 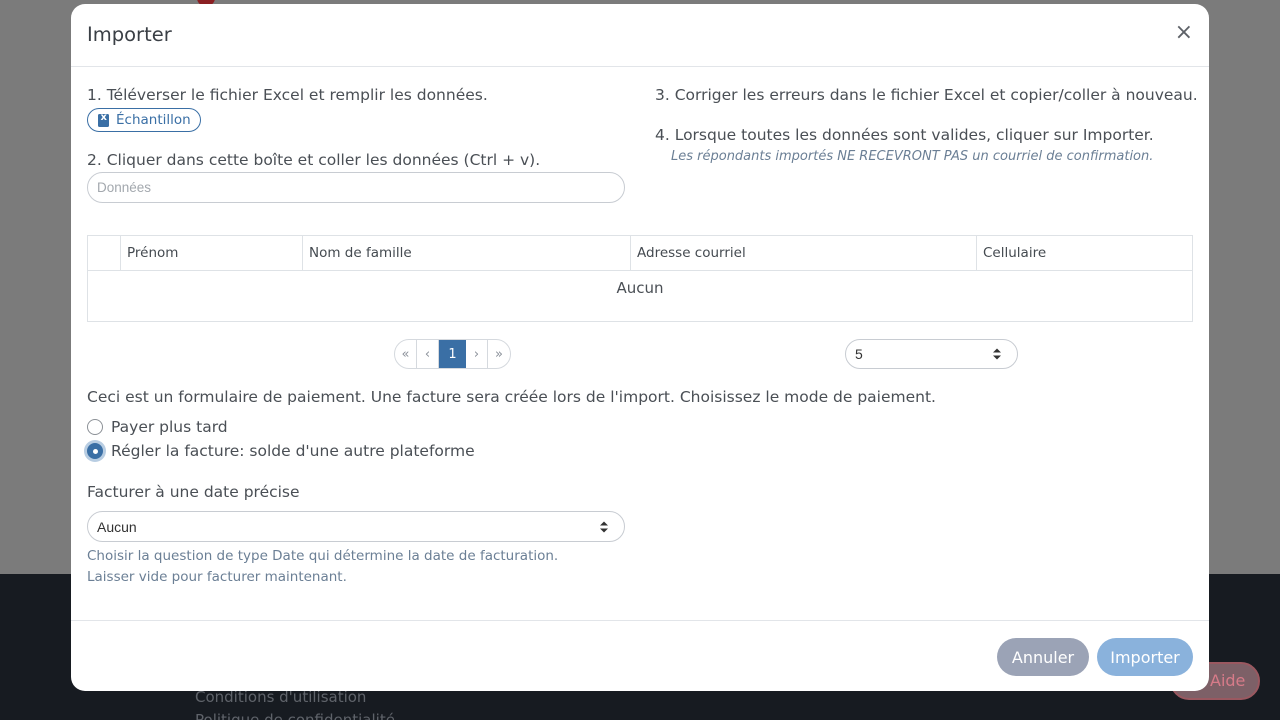 I want to click on next-page-button: ›, so click(x=477, y=354).